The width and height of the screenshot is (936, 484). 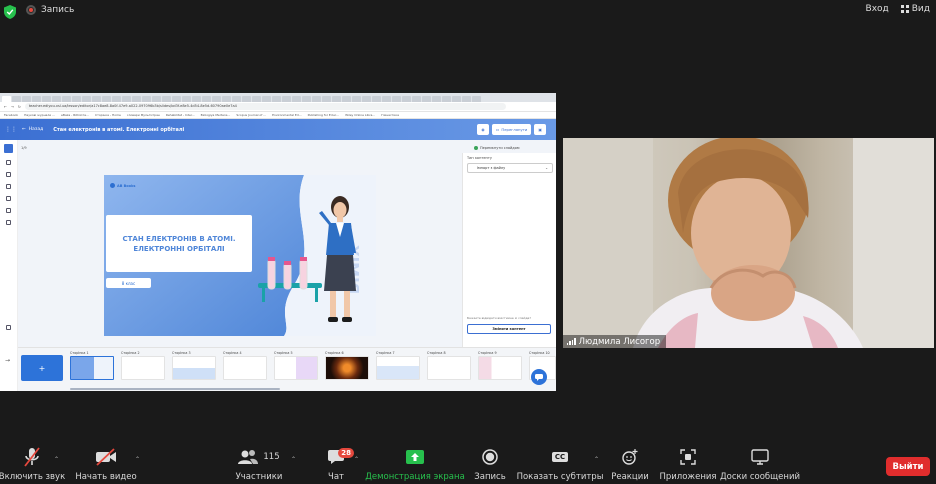 I want to click on back-arrow-icon: ←, so click(x=5, y=107).